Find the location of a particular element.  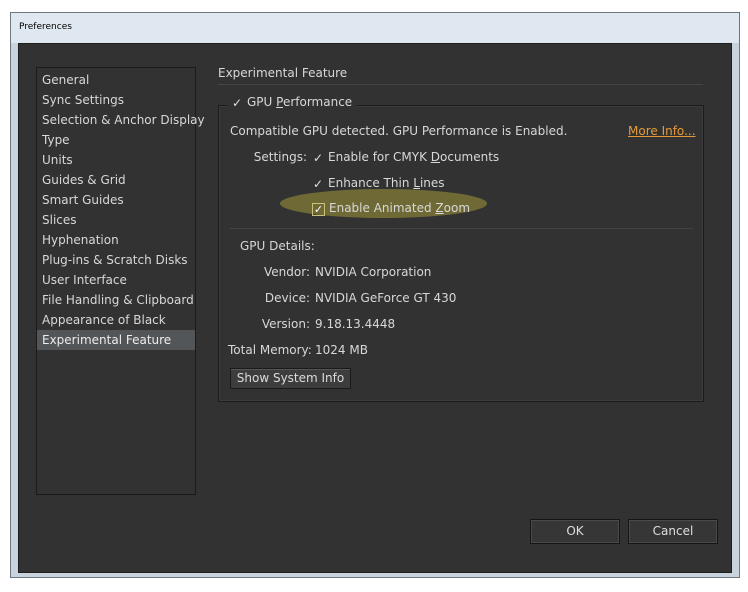

section-title: Experimental Feature is located at coordinates (283, 73).